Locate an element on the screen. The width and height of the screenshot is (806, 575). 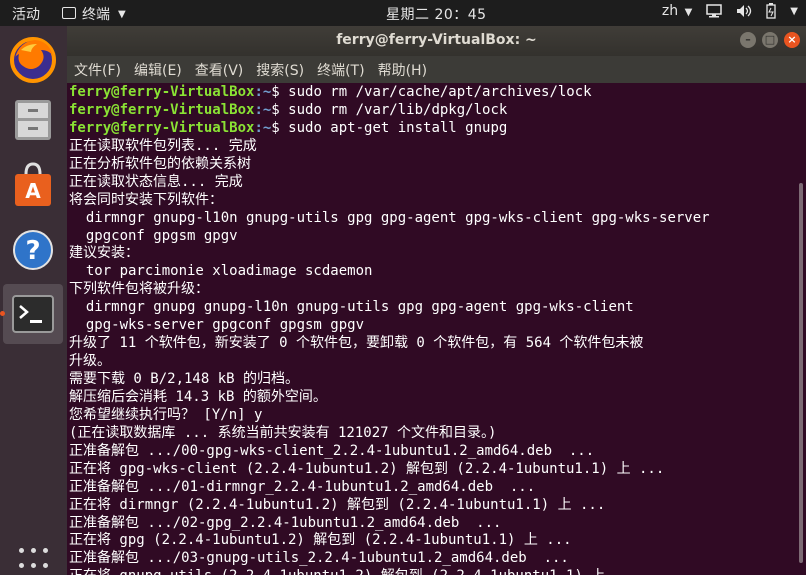
terminal-output-line: 升级。 is located at coordinates (90, 361).